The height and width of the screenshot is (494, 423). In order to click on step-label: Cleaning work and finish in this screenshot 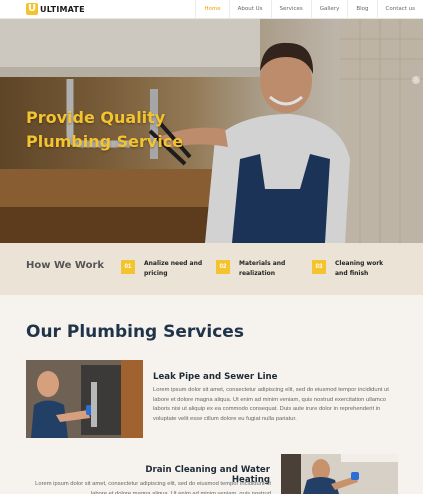, I will do `click(359, 268)`.